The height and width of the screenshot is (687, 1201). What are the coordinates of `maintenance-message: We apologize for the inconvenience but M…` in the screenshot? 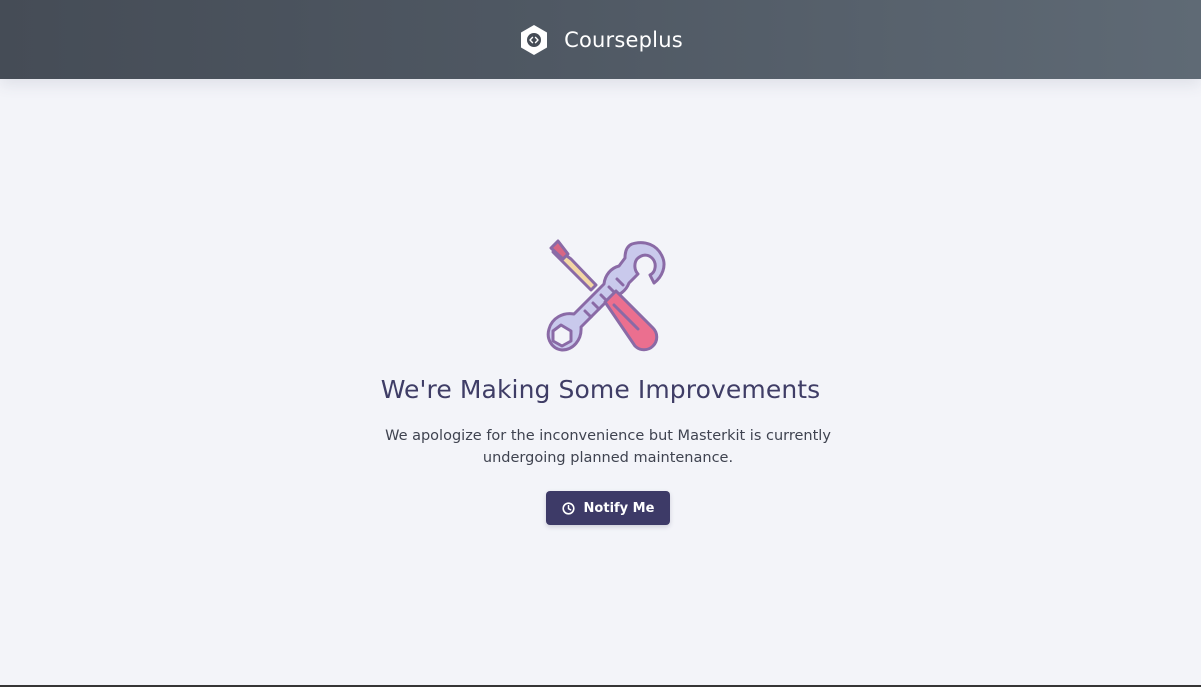 It's located at (608, 447).